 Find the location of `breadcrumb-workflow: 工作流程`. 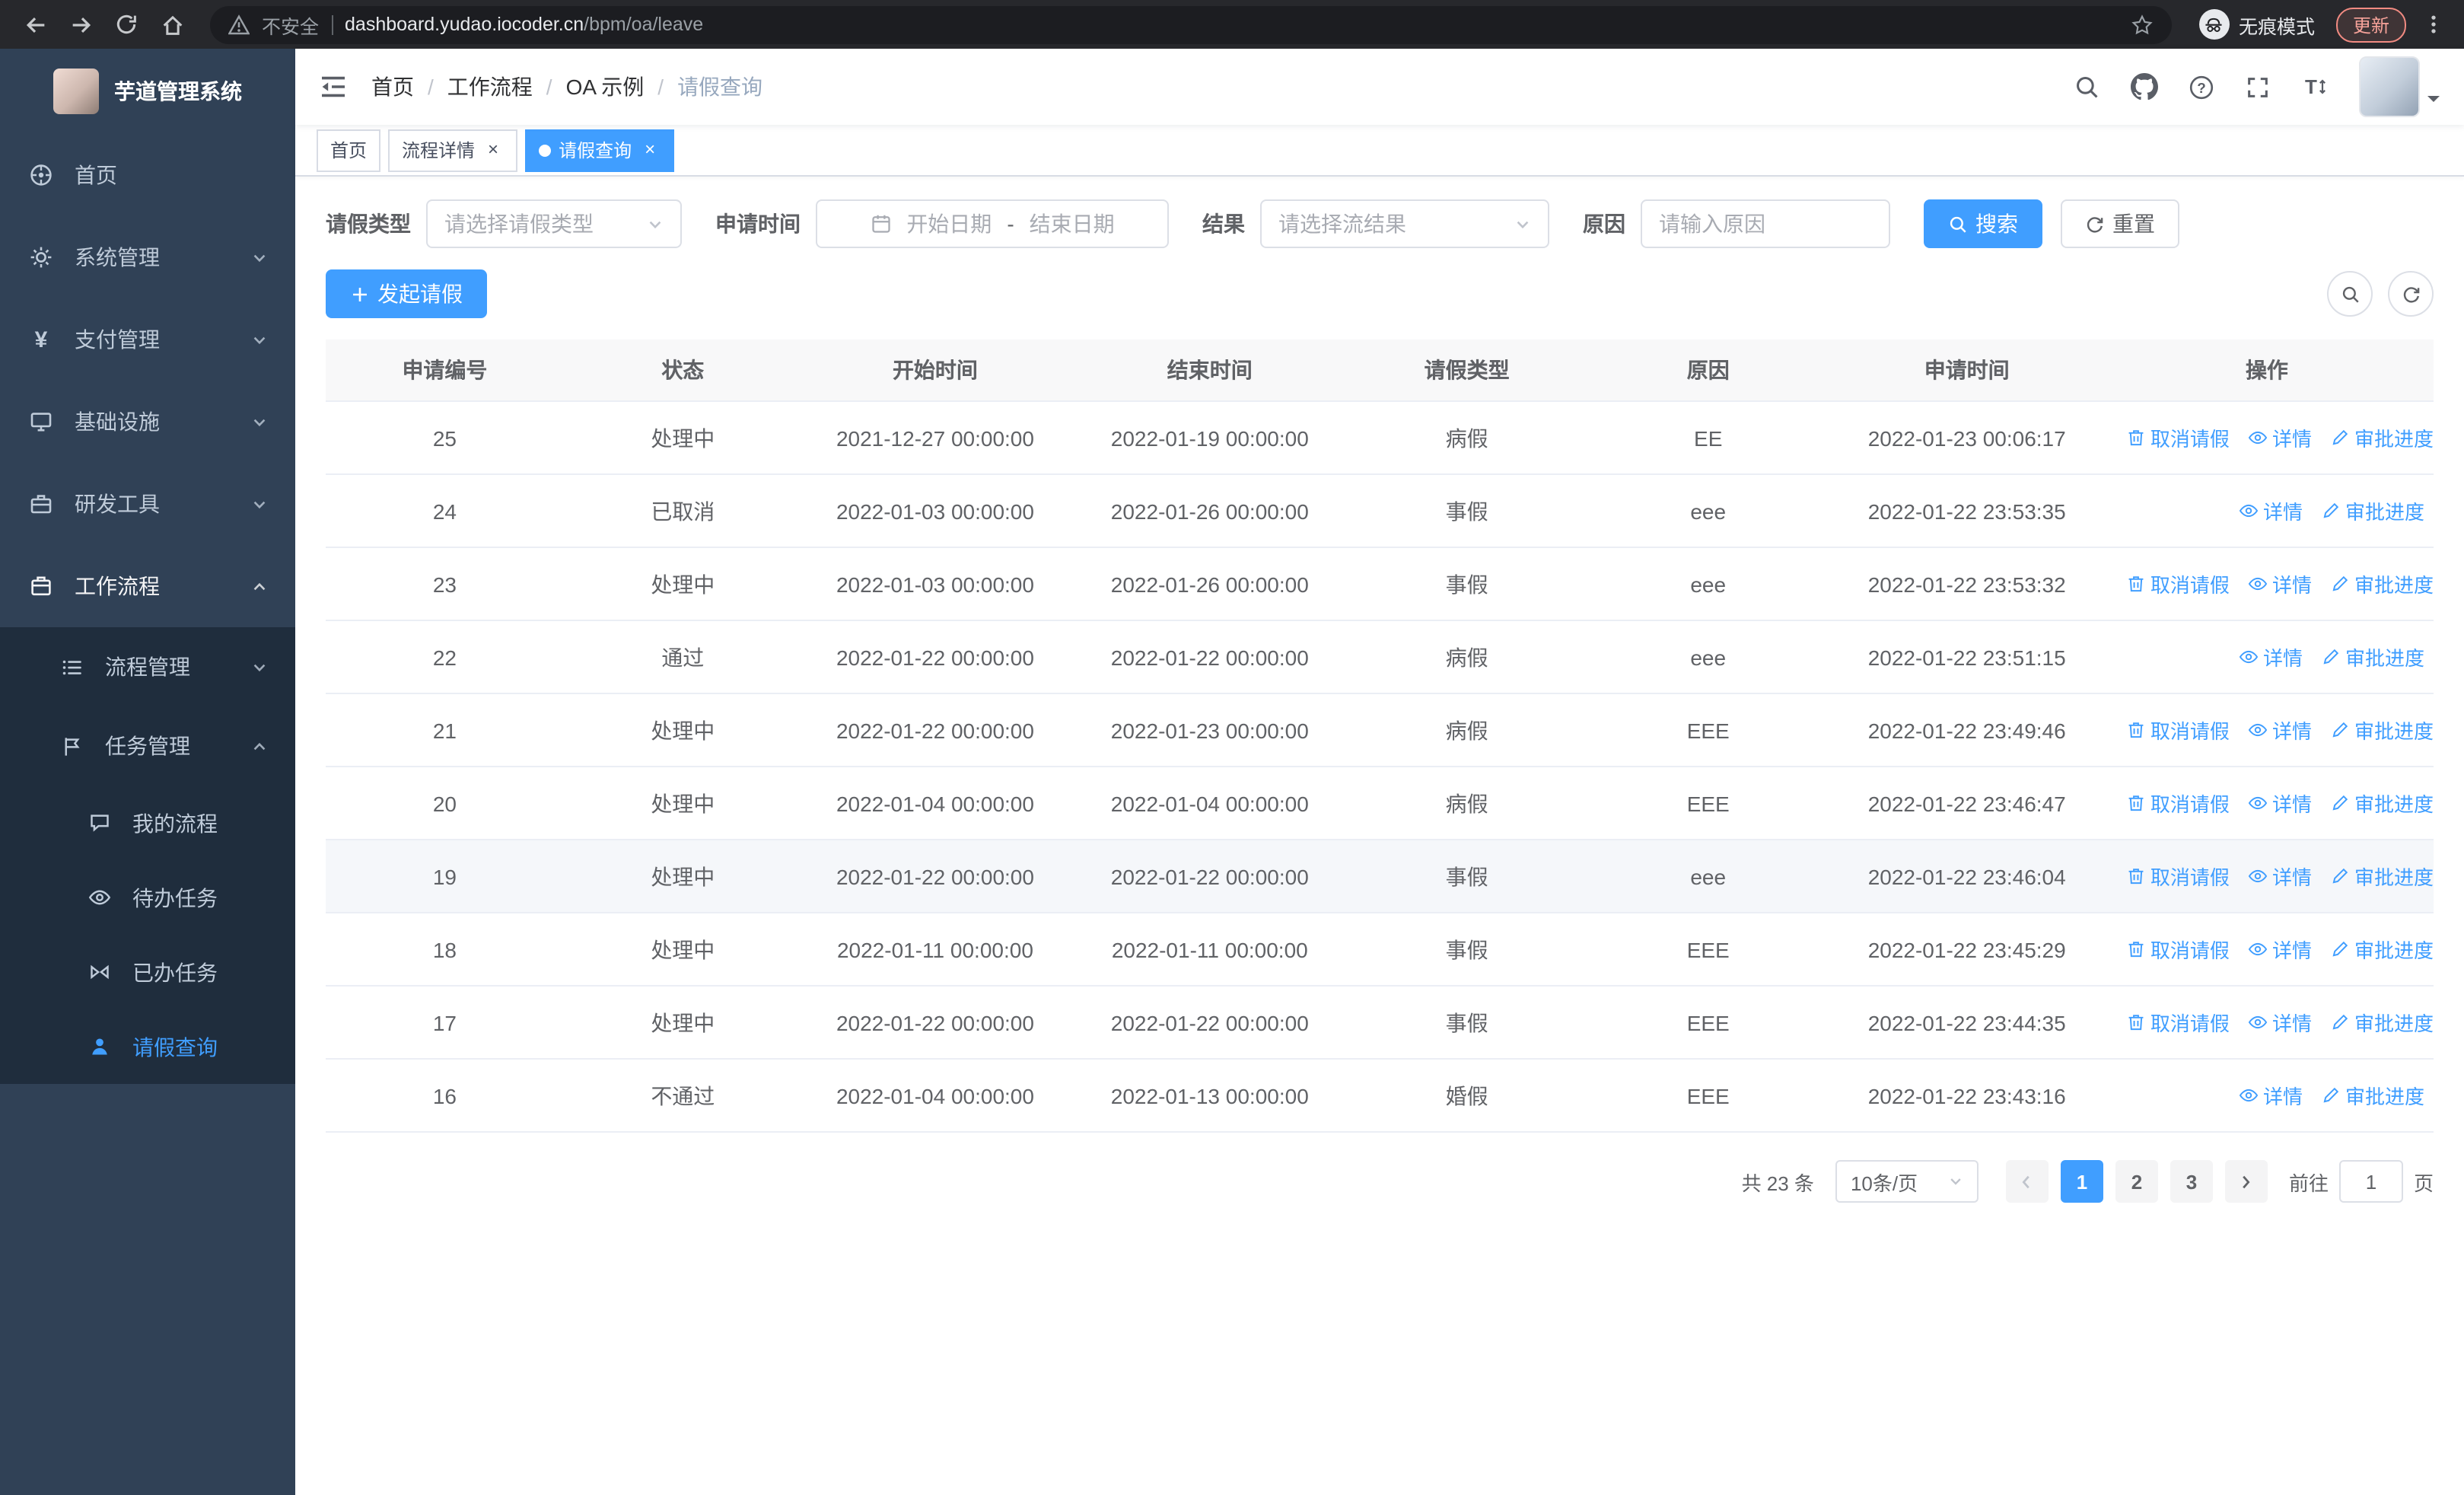

breadcrumb-workflow: 工作流程 is located at coordinates (506, 87).